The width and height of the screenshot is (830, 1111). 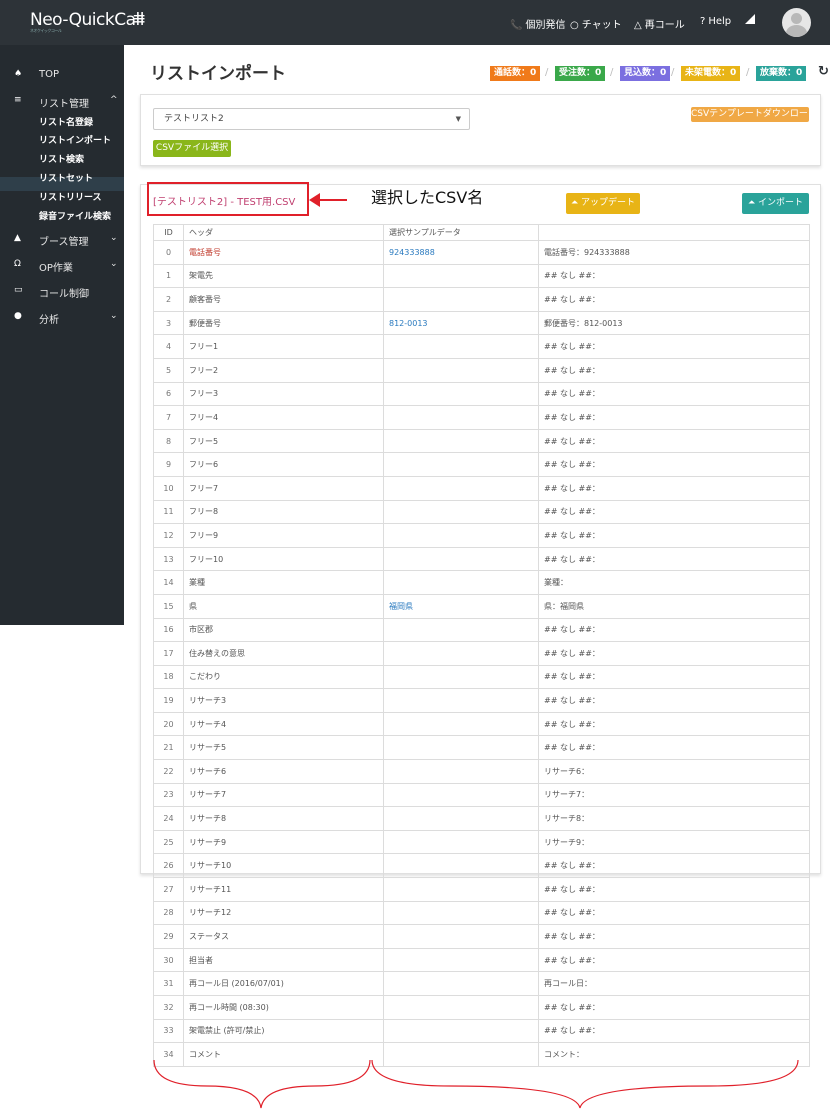 I want to click on nav-chat: ○ チャット, so click(x=596, y=23).